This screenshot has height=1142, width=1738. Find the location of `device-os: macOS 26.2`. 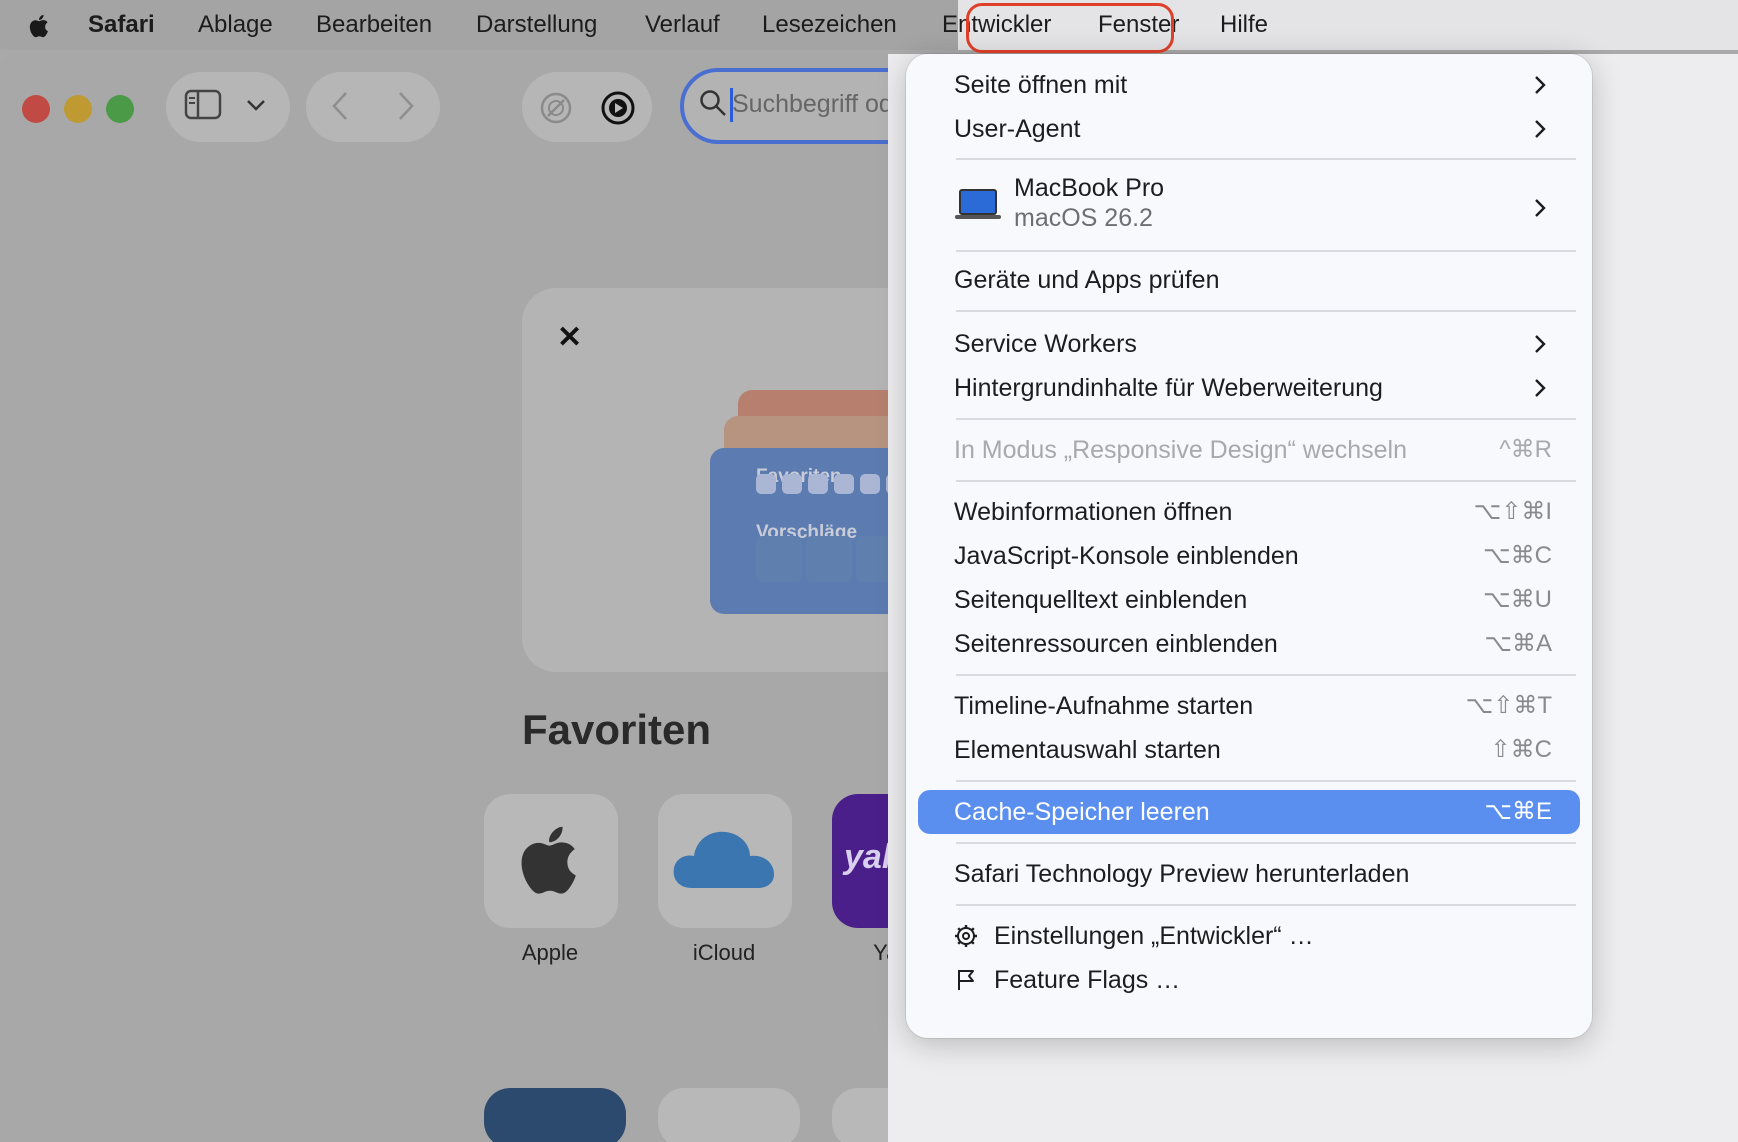

device-os: macOS 26.2 is located at coordinates (1083, 218).